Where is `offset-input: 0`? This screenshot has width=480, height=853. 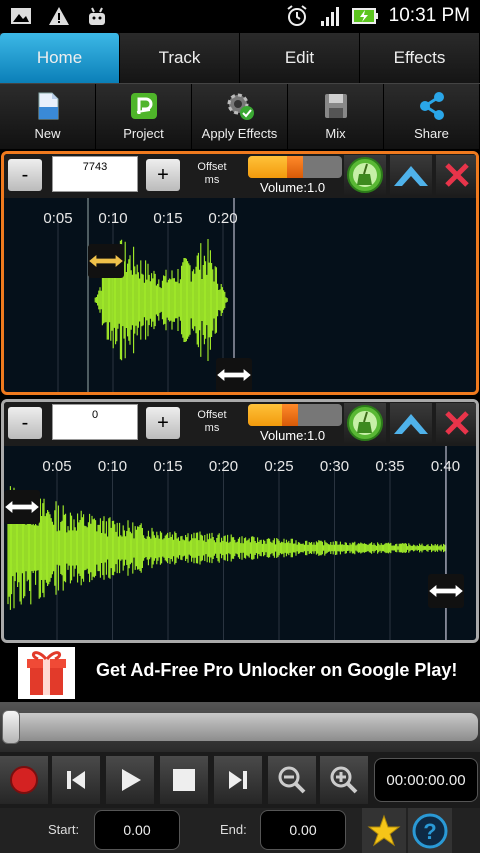
offset-input: 0 is located at coordinates (95, 422).